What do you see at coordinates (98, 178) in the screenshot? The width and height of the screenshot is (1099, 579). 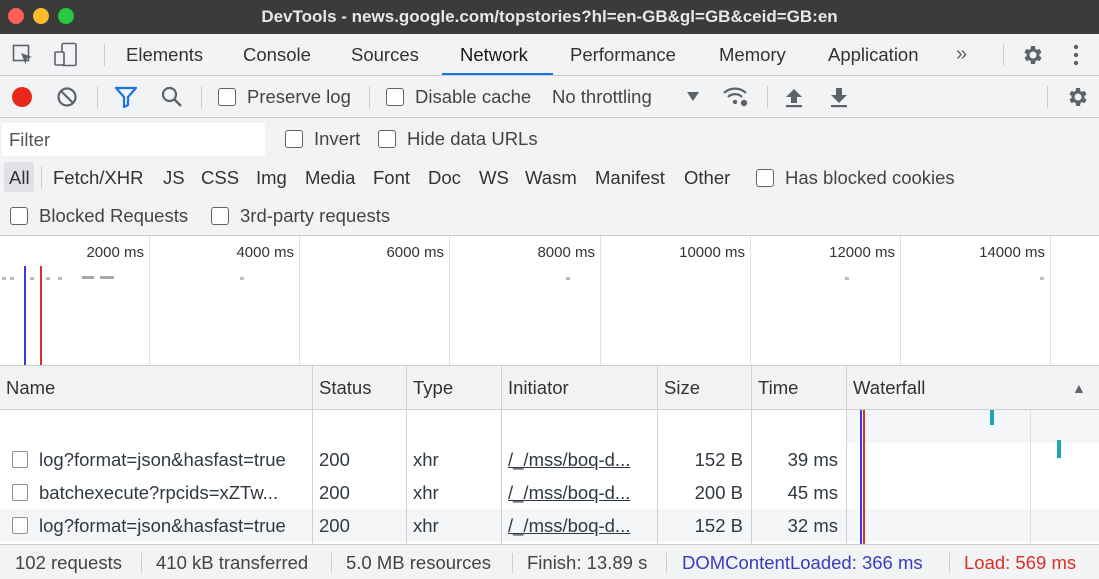 I see `type-filter-fetch-xhr: Fetch/XHR` at bounding box center [98, 178].